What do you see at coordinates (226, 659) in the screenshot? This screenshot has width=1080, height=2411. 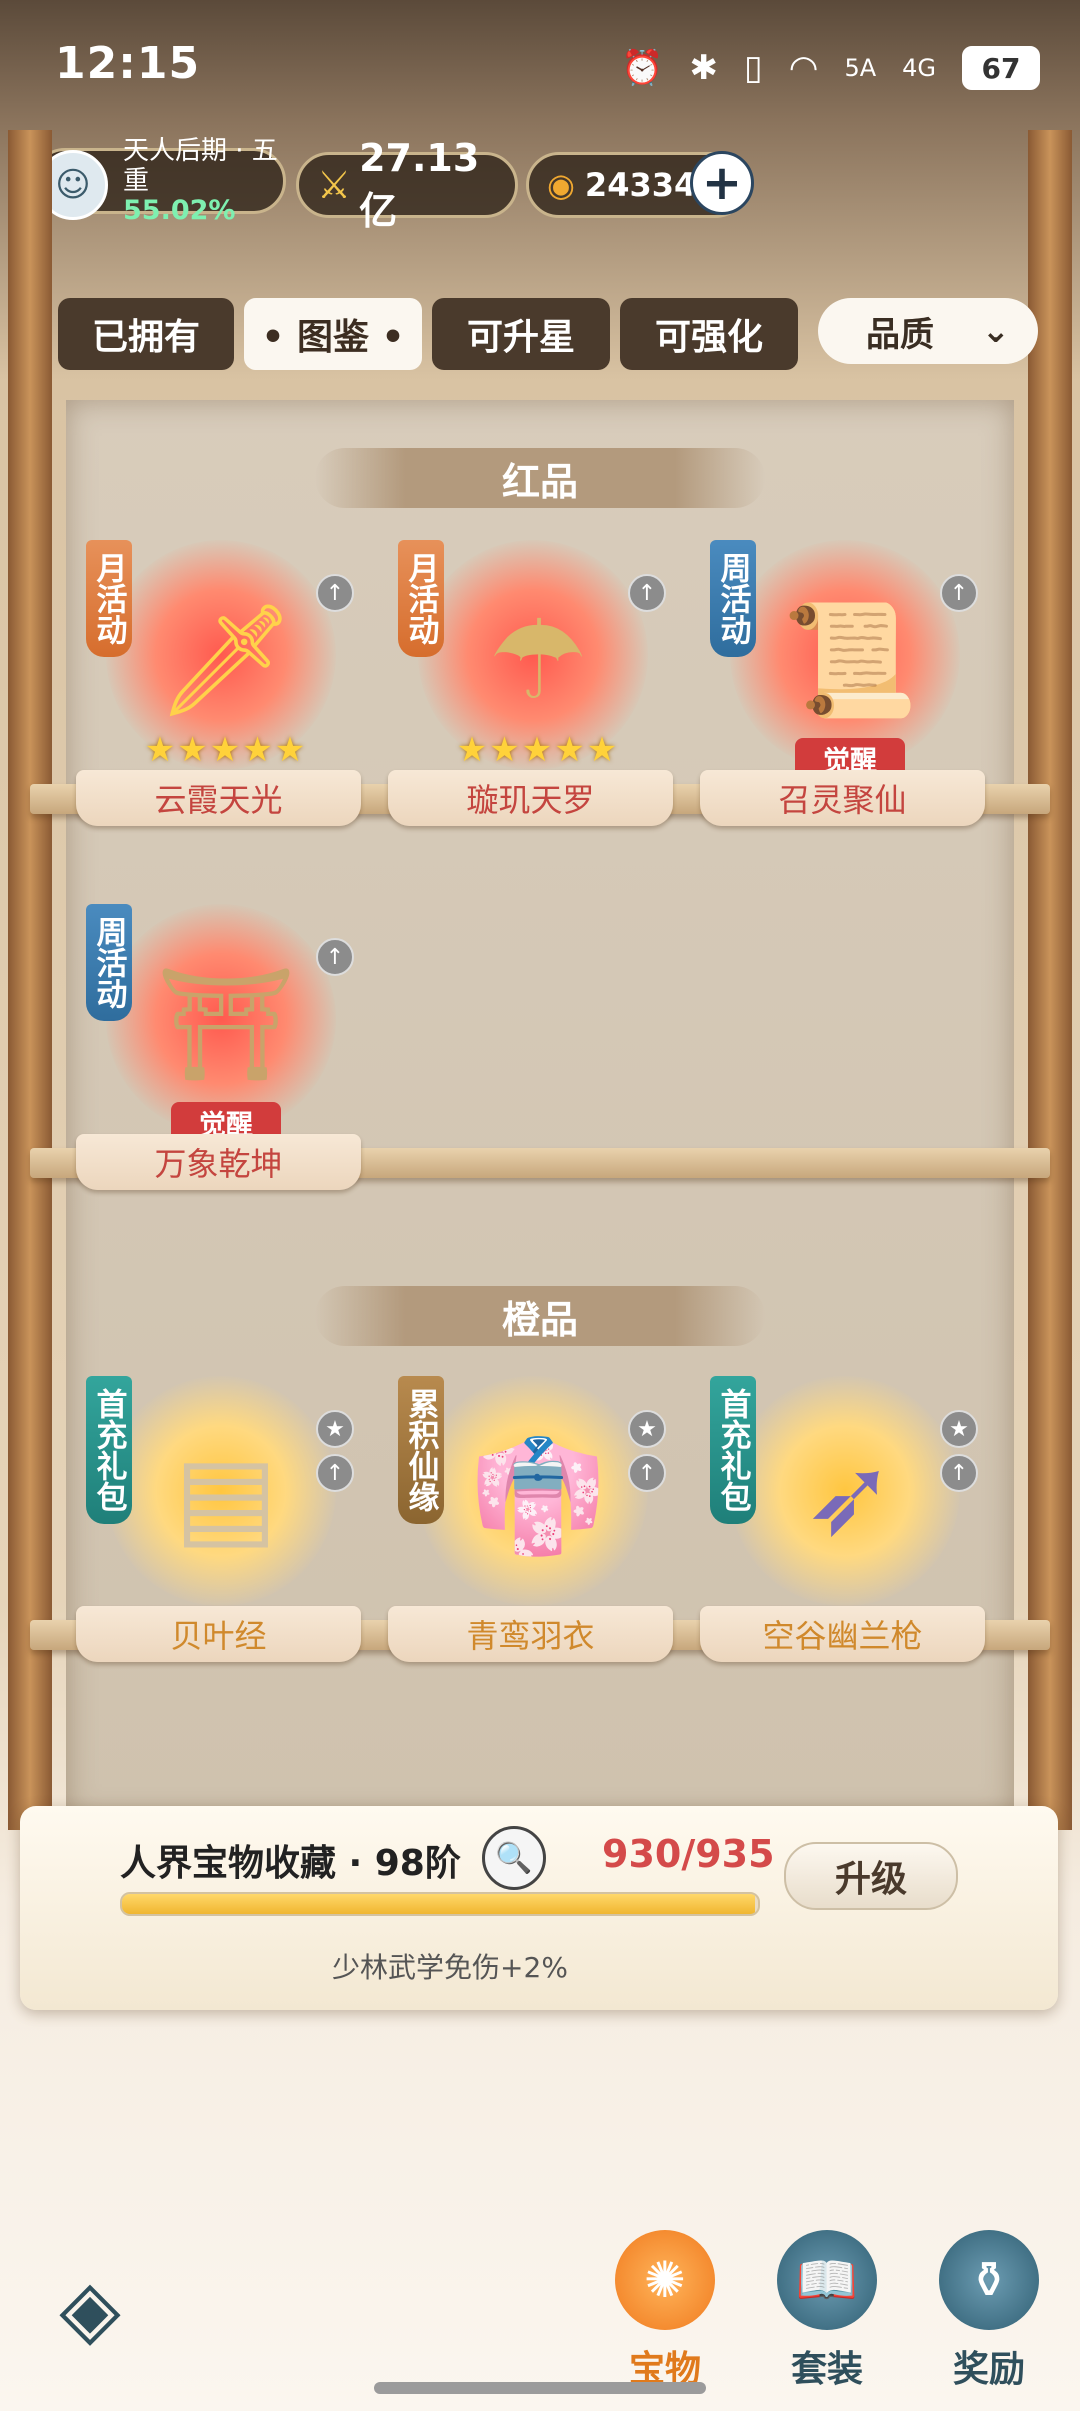 I see `sword-icon: 🗡` at bounding box center [226, 659].